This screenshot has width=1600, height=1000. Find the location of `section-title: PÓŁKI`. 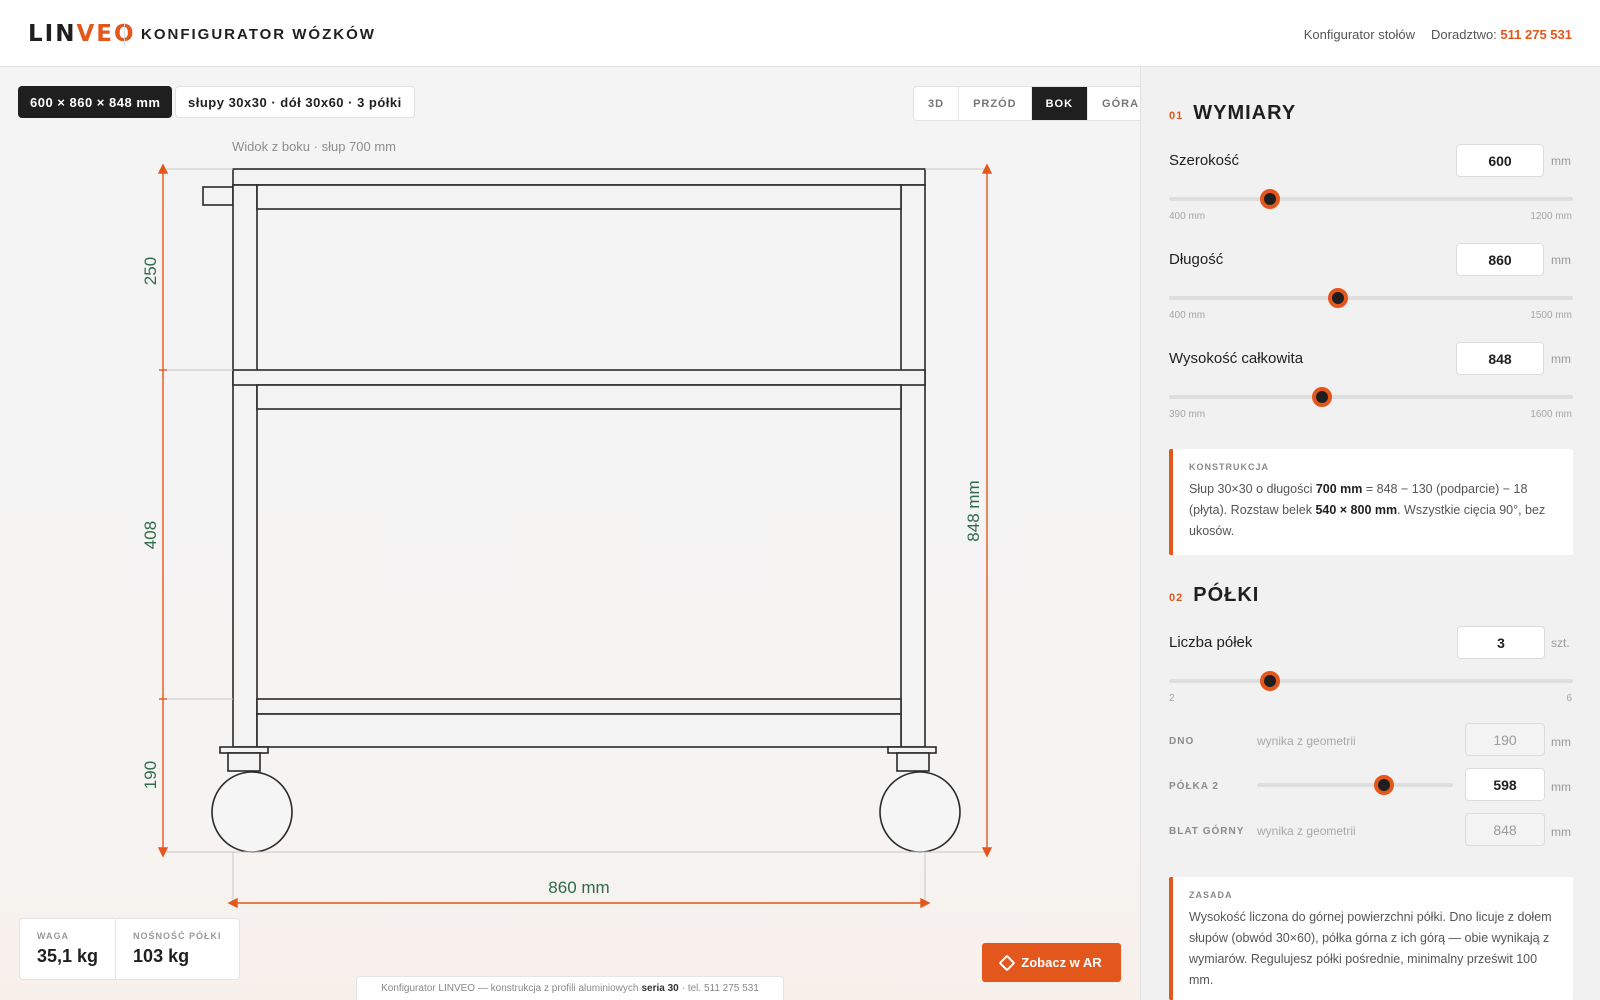

section-title: PÓŁKI is located at coordinates (1226, 595).